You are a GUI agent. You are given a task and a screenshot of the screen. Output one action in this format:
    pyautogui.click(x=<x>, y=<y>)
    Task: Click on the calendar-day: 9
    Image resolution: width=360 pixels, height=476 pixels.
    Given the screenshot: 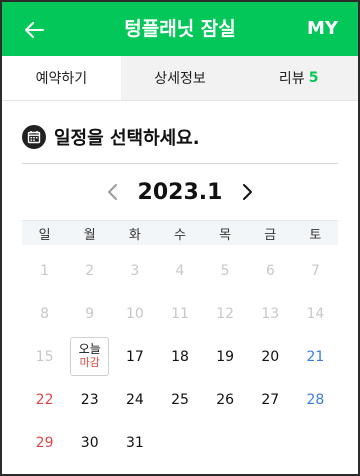 What is the action you would take?
    pyautogui.click(x=90, y=313)
    